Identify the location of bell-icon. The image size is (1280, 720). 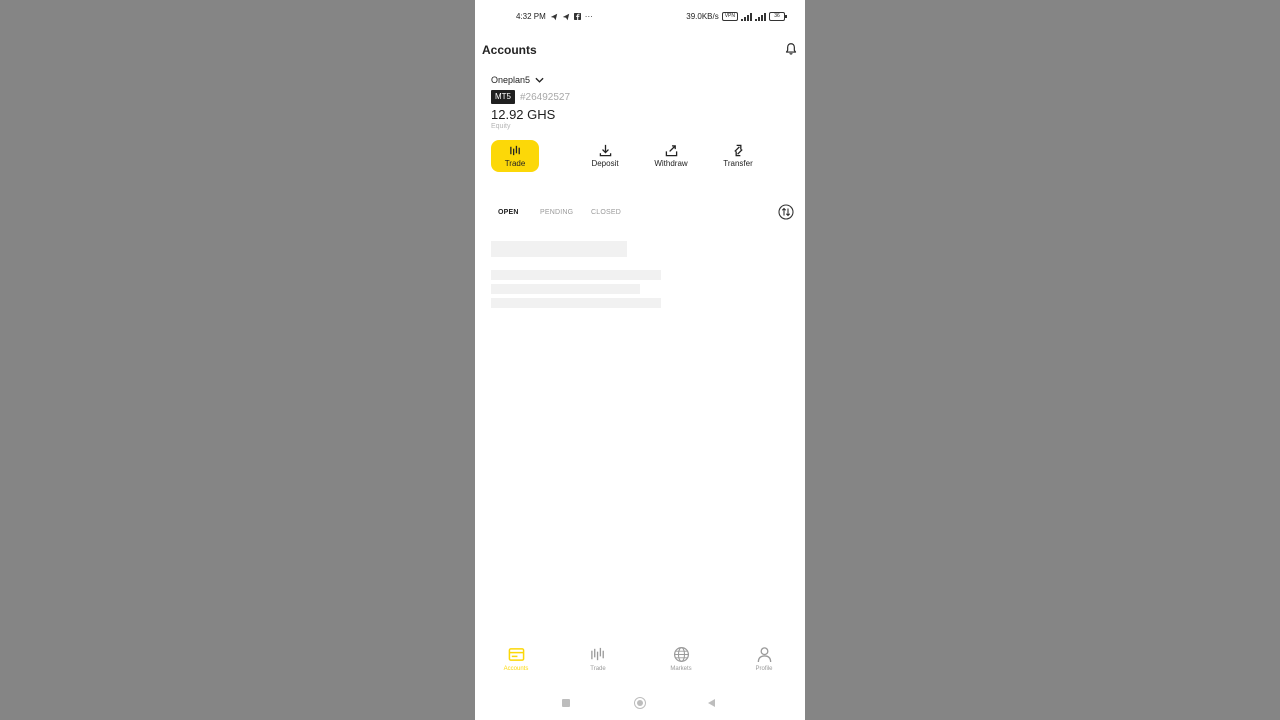
(791, 49).